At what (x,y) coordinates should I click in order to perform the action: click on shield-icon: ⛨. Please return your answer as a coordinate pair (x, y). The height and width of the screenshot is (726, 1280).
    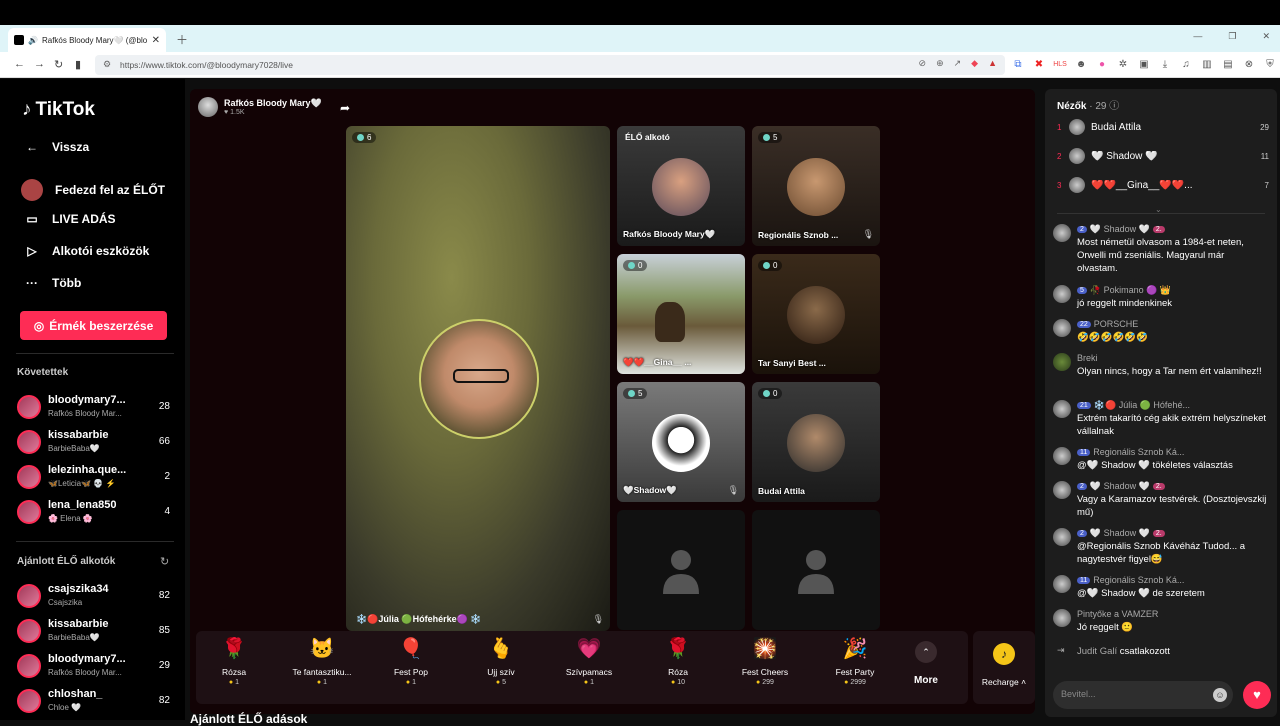
    Looking at the image, I should click on (1270, 64).